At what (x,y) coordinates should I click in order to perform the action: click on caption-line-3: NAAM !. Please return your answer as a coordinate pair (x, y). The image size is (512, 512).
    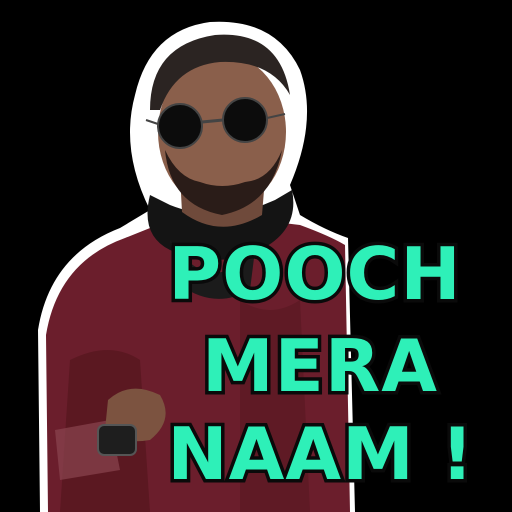
    Looking at the image, I should click on (320, 454).